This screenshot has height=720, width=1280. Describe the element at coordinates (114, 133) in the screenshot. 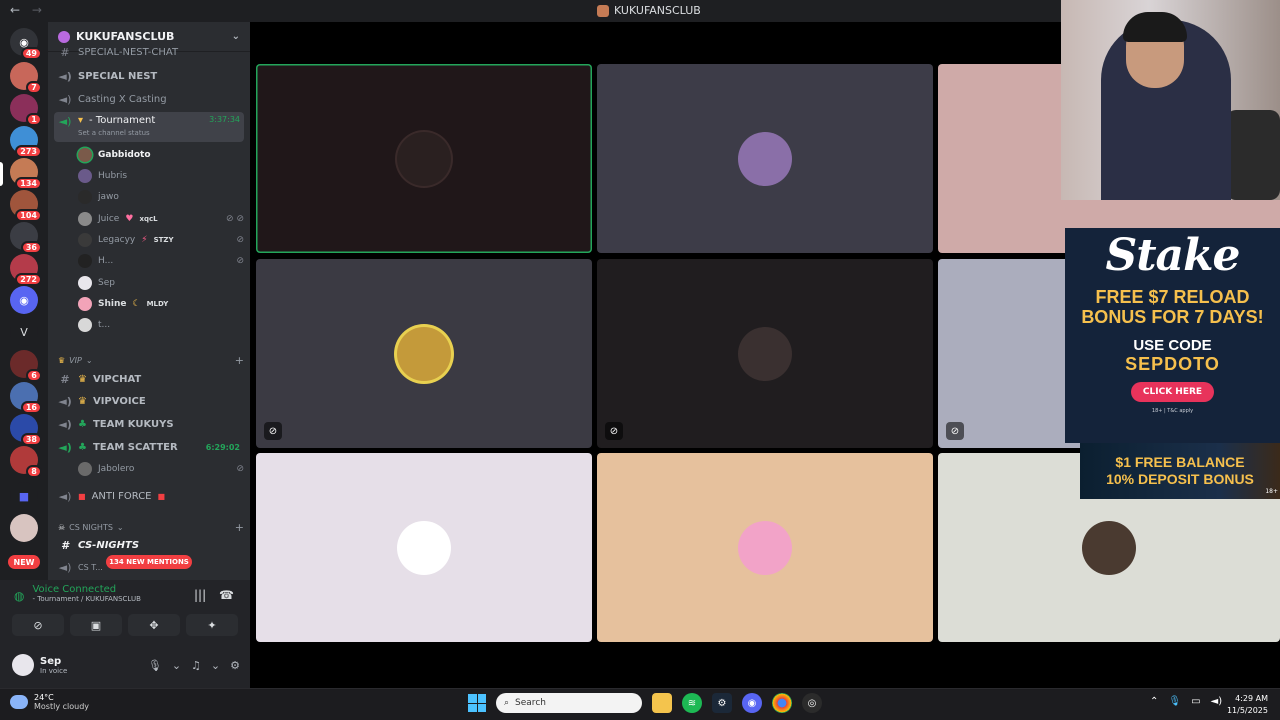

I see `channel-status-prompt: Set a channel status` at that location.